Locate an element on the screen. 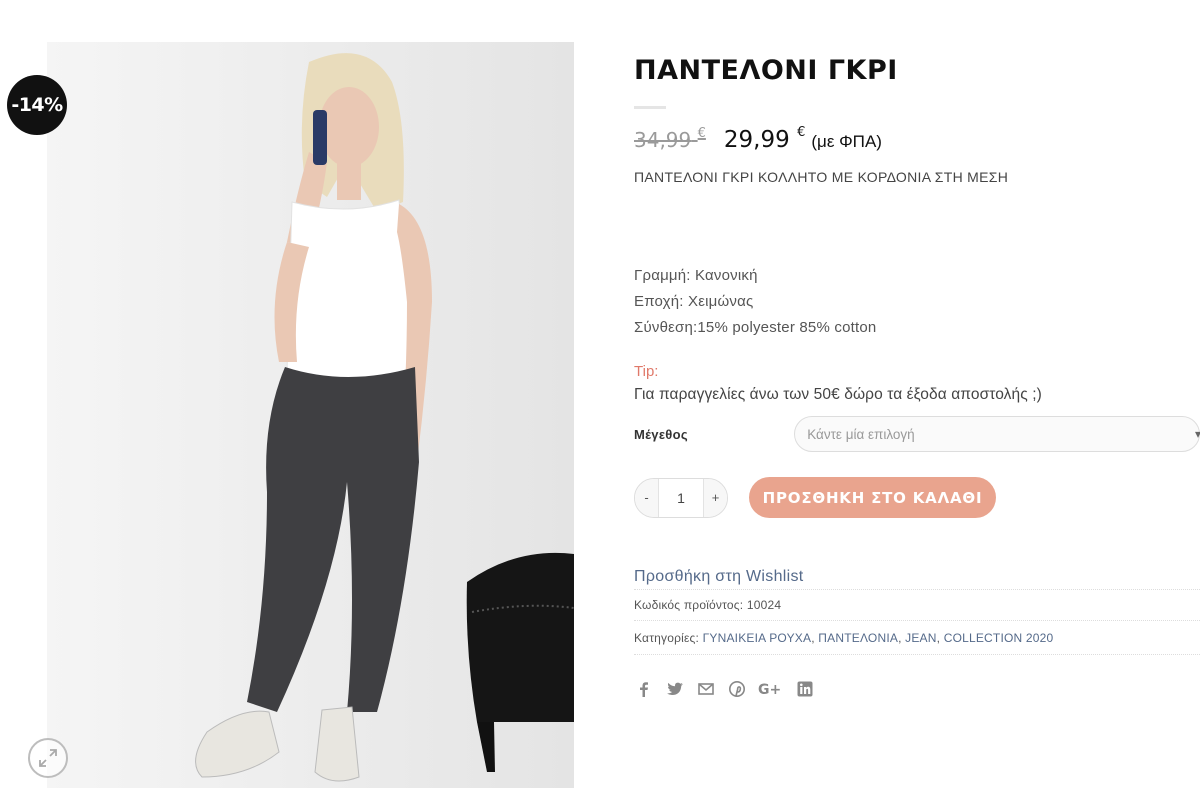 The image size is (1200, 800). product-title: ΠΑΝΤΕΛΟΝΙ ΓΚΡΙ is located at coordinates (766, 70).